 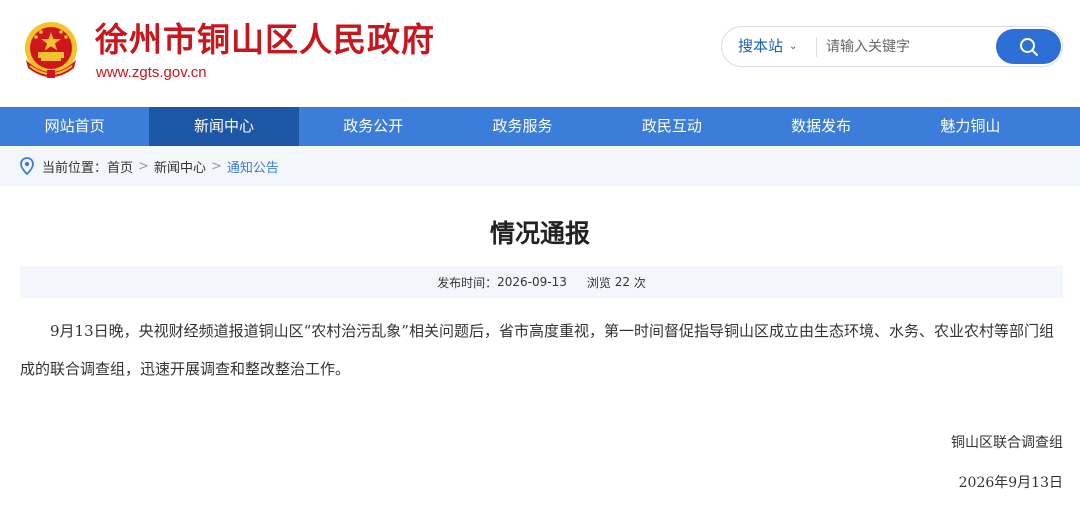 What do you see at coordinates (906, 47) in the screenshot?
I see `search-input` at bounding box center [906, 47].